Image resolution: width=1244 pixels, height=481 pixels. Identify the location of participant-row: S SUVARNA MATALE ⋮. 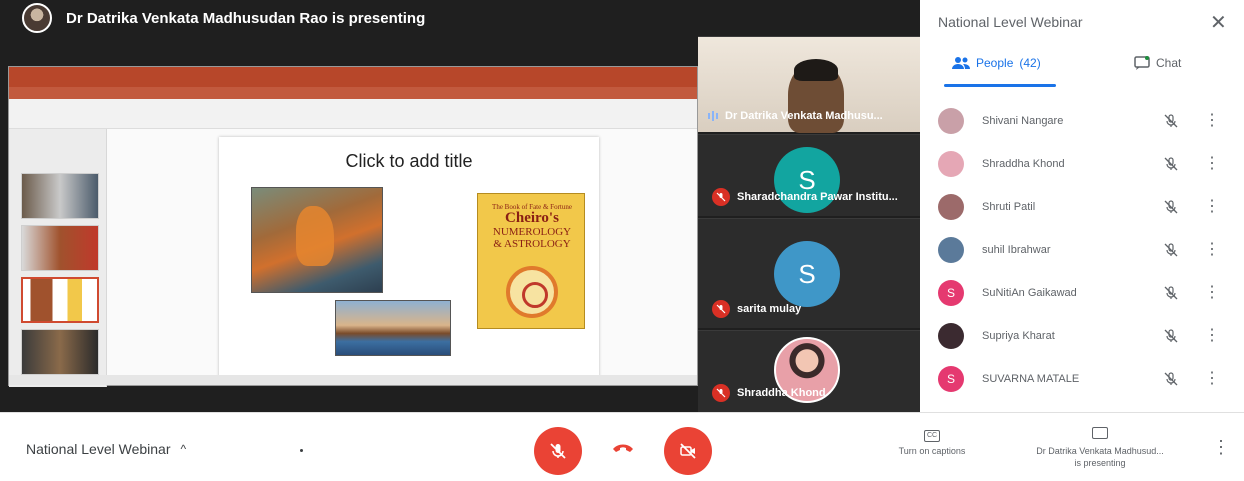
(1083, 379).